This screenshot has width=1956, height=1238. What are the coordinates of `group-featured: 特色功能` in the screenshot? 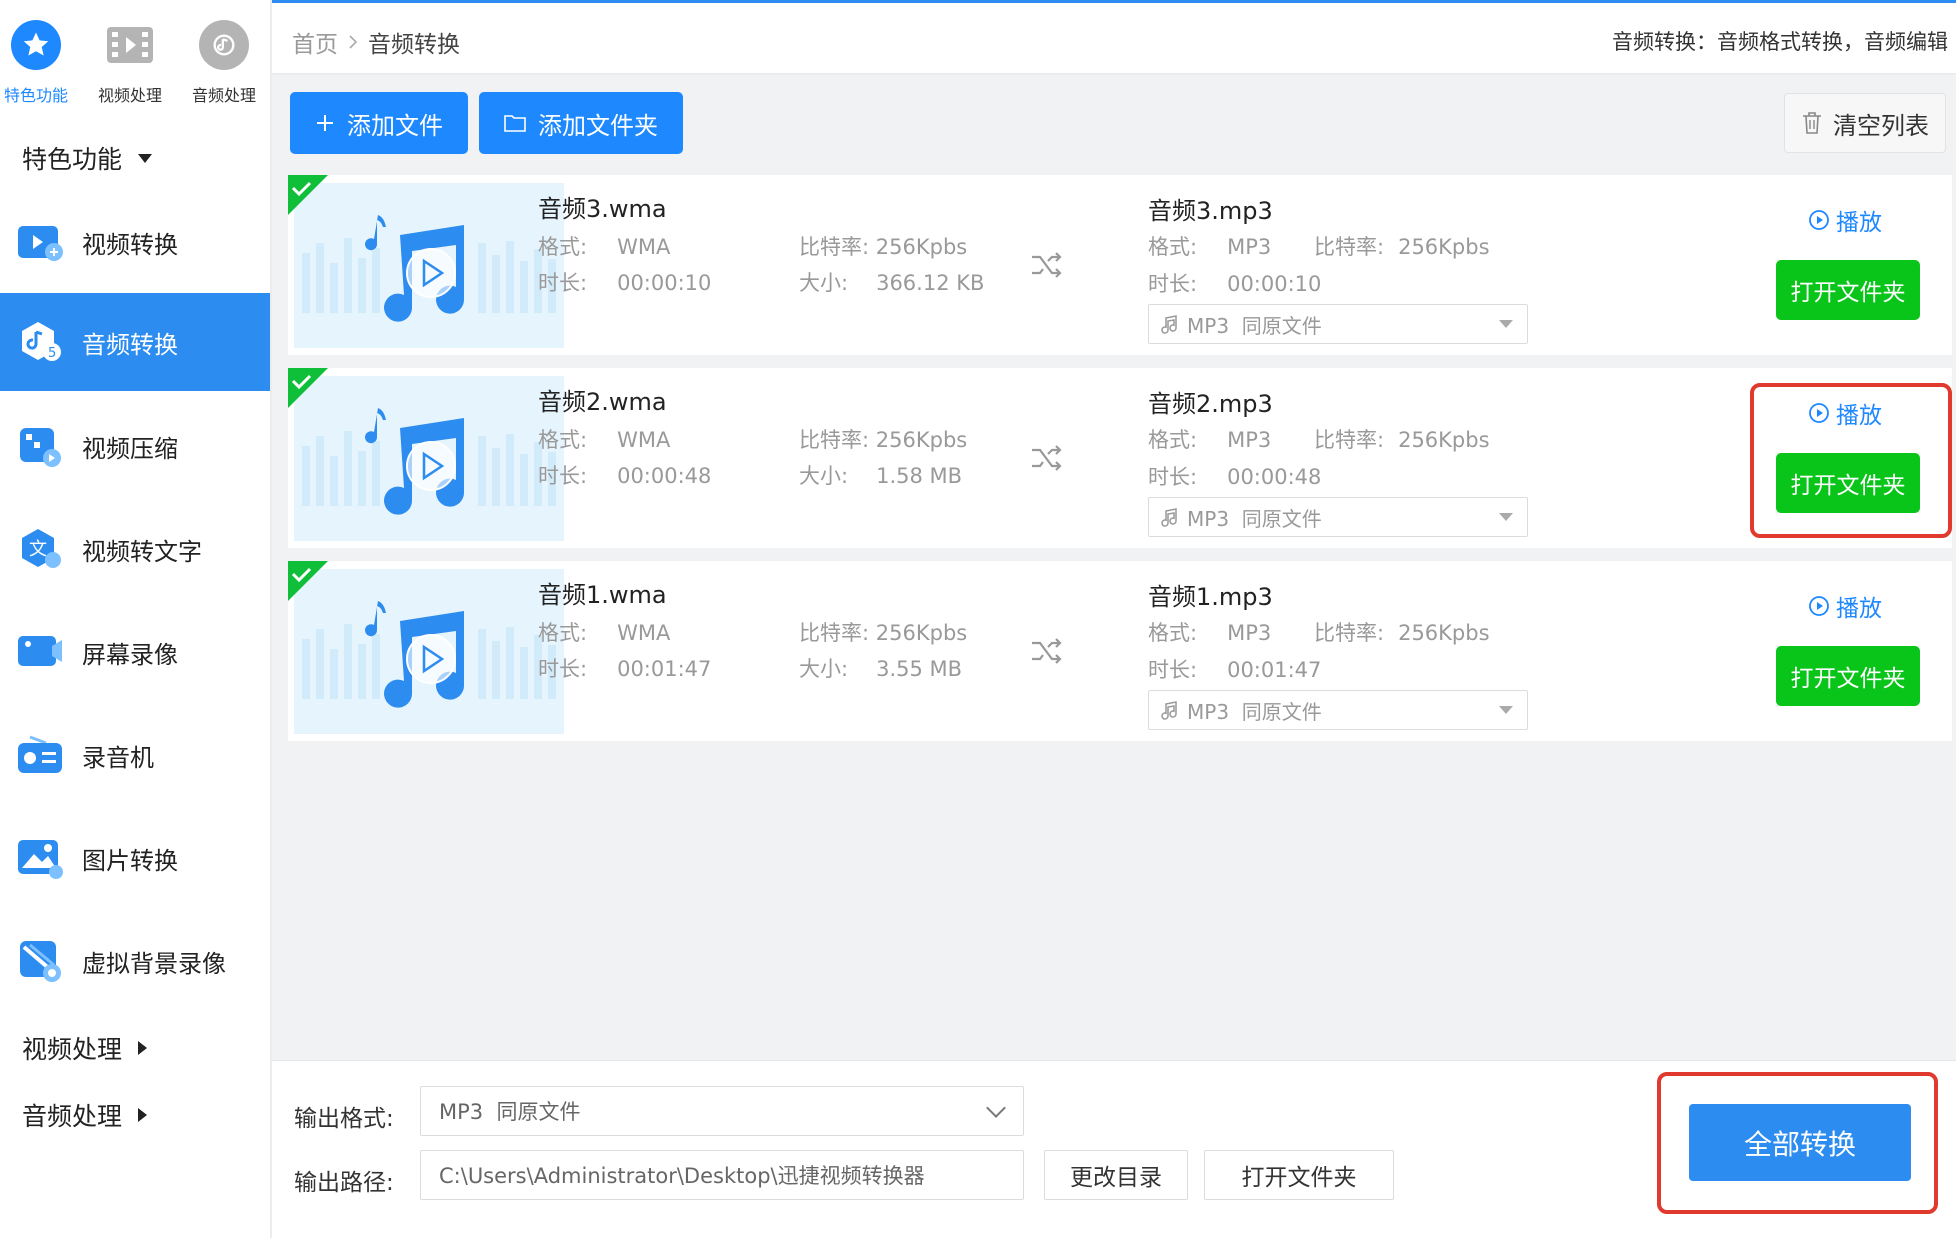 It's located at (87, 158).